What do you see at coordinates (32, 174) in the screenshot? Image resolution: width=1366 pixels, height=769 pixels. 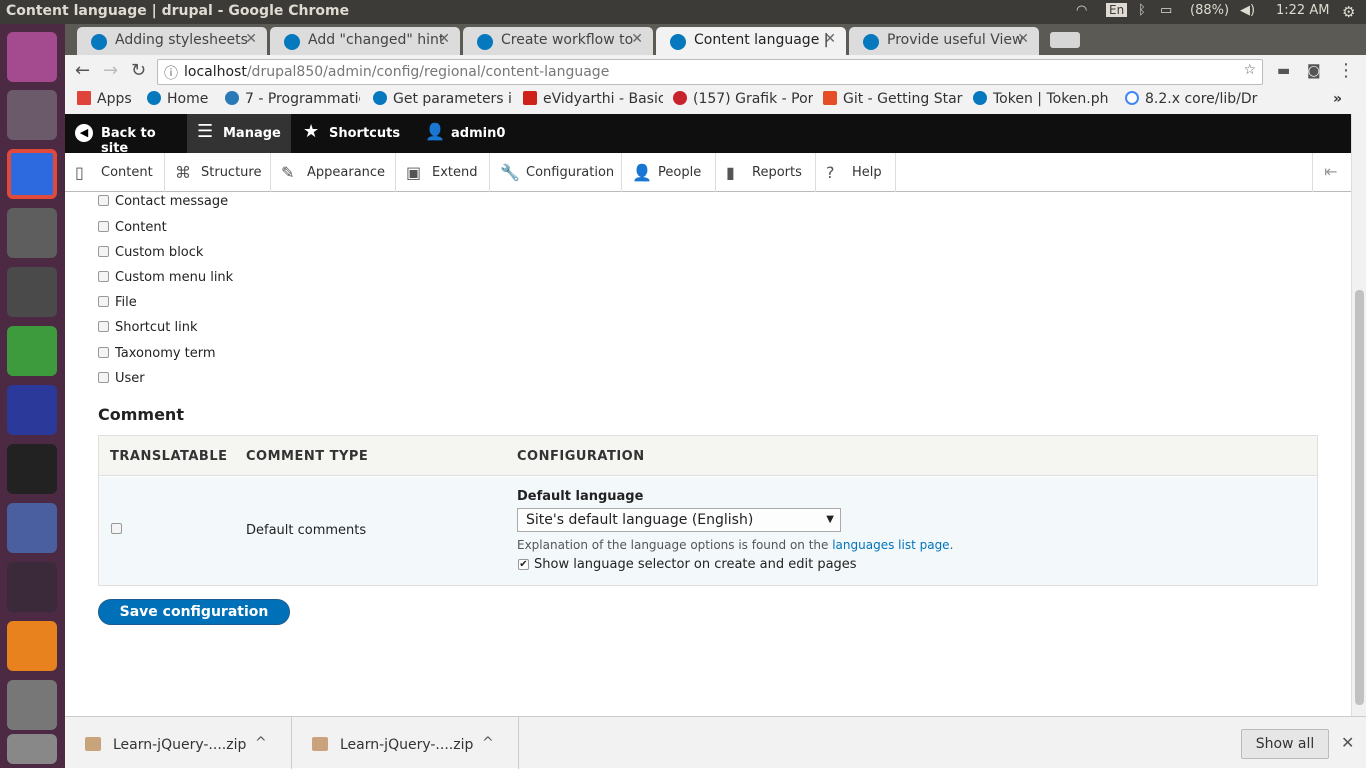 I see `chrome-icon` at bounding box center [32, 174].